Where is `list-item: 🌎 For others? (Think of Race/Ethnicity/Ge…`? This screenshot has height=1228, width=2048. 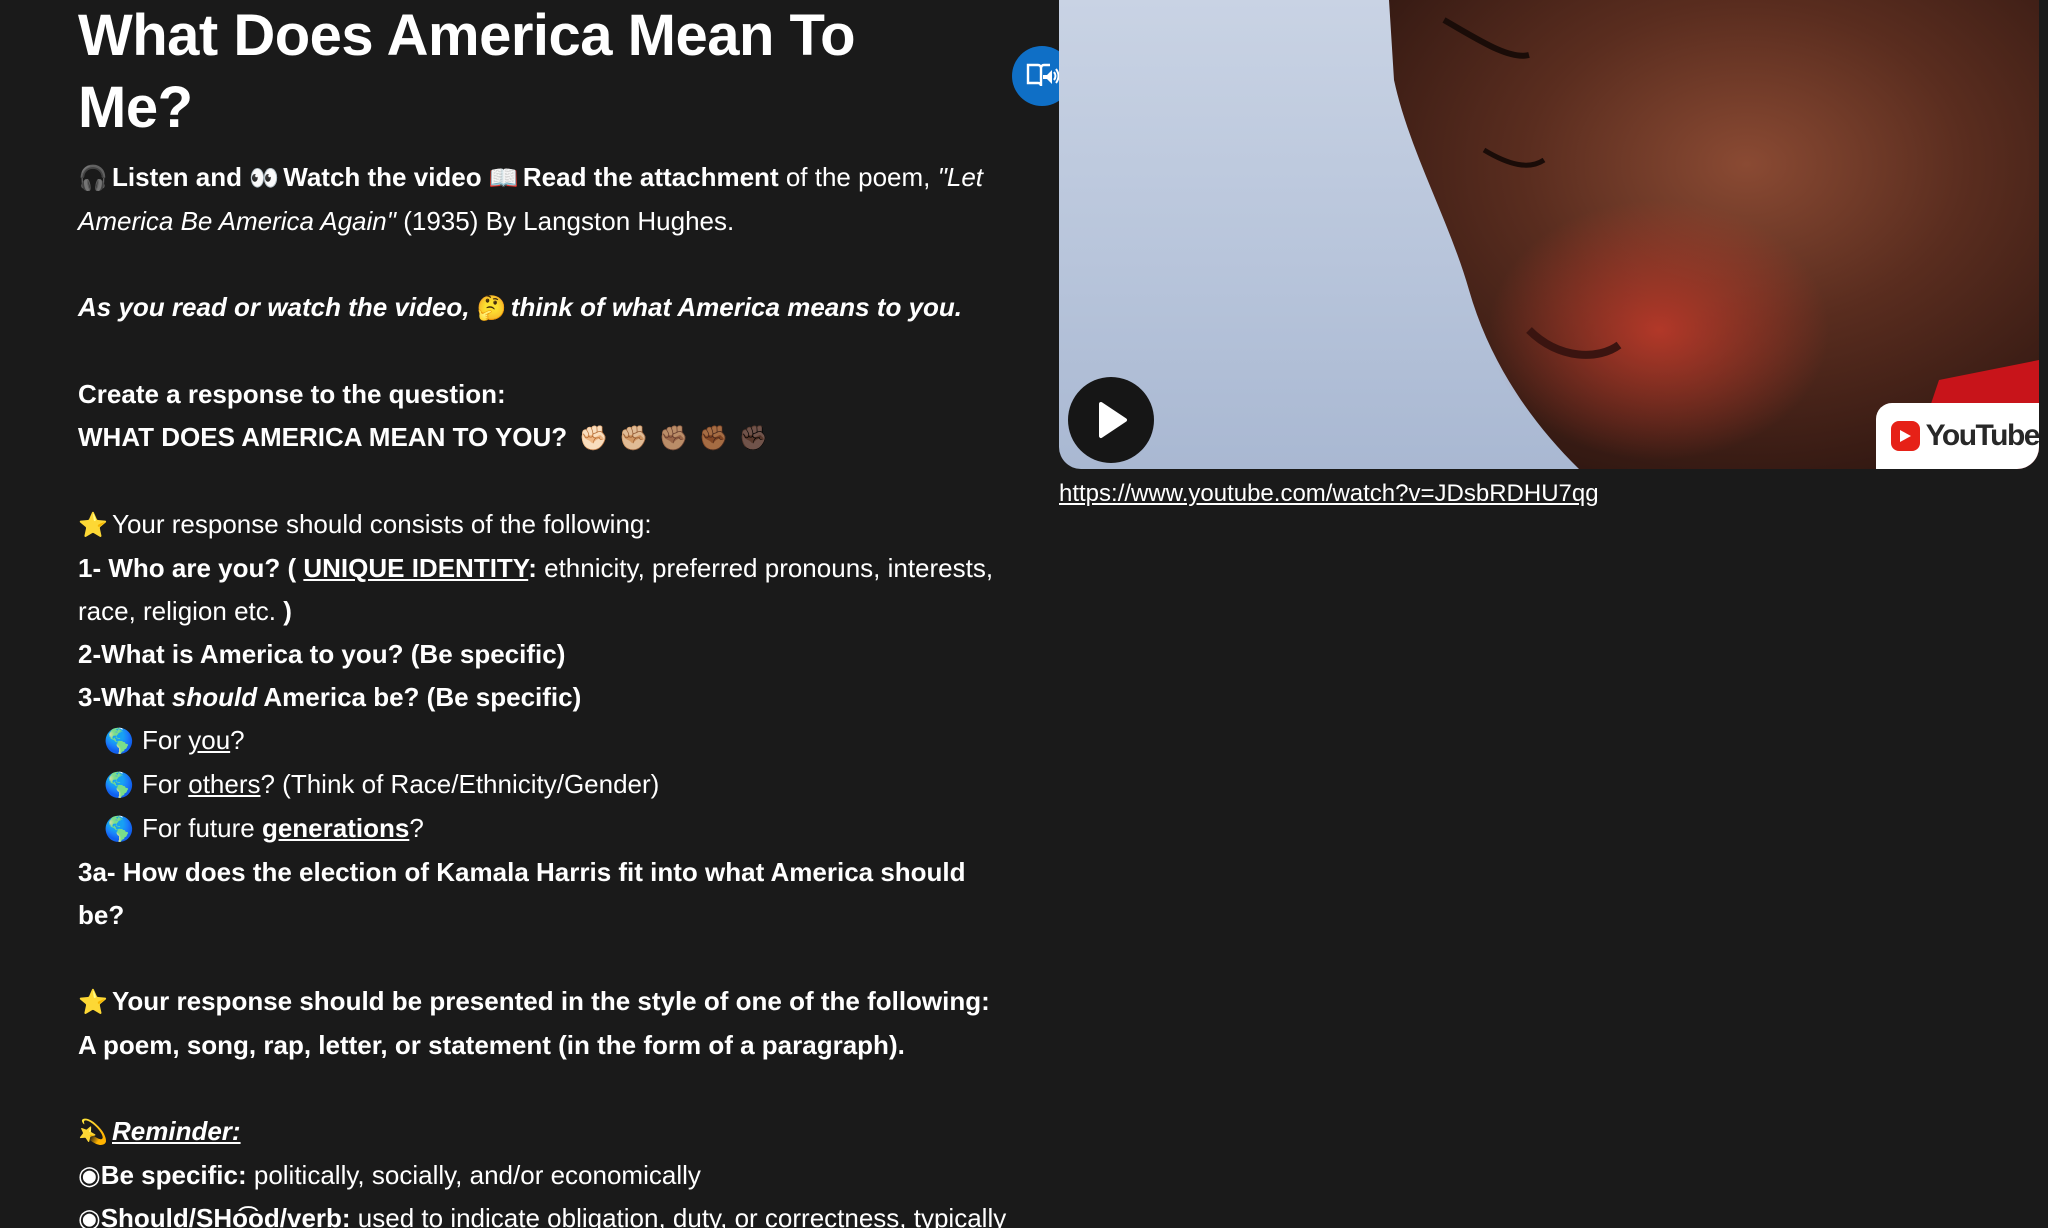
list-item: 🌎 For others? (Think of Race/Ethnicity/Ge… is located at coordinates (543, 785).